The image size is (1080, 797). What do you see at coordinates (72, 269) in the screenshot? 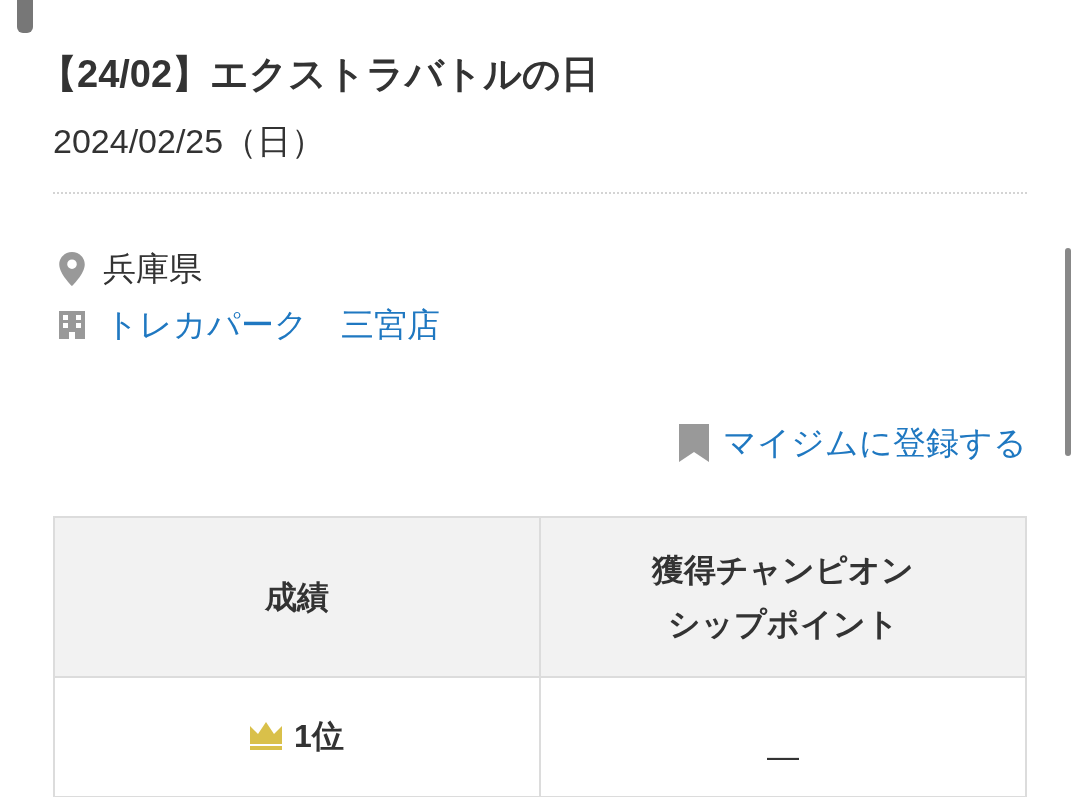
I see `location-pin-icon` at bounding box center [72, 269].